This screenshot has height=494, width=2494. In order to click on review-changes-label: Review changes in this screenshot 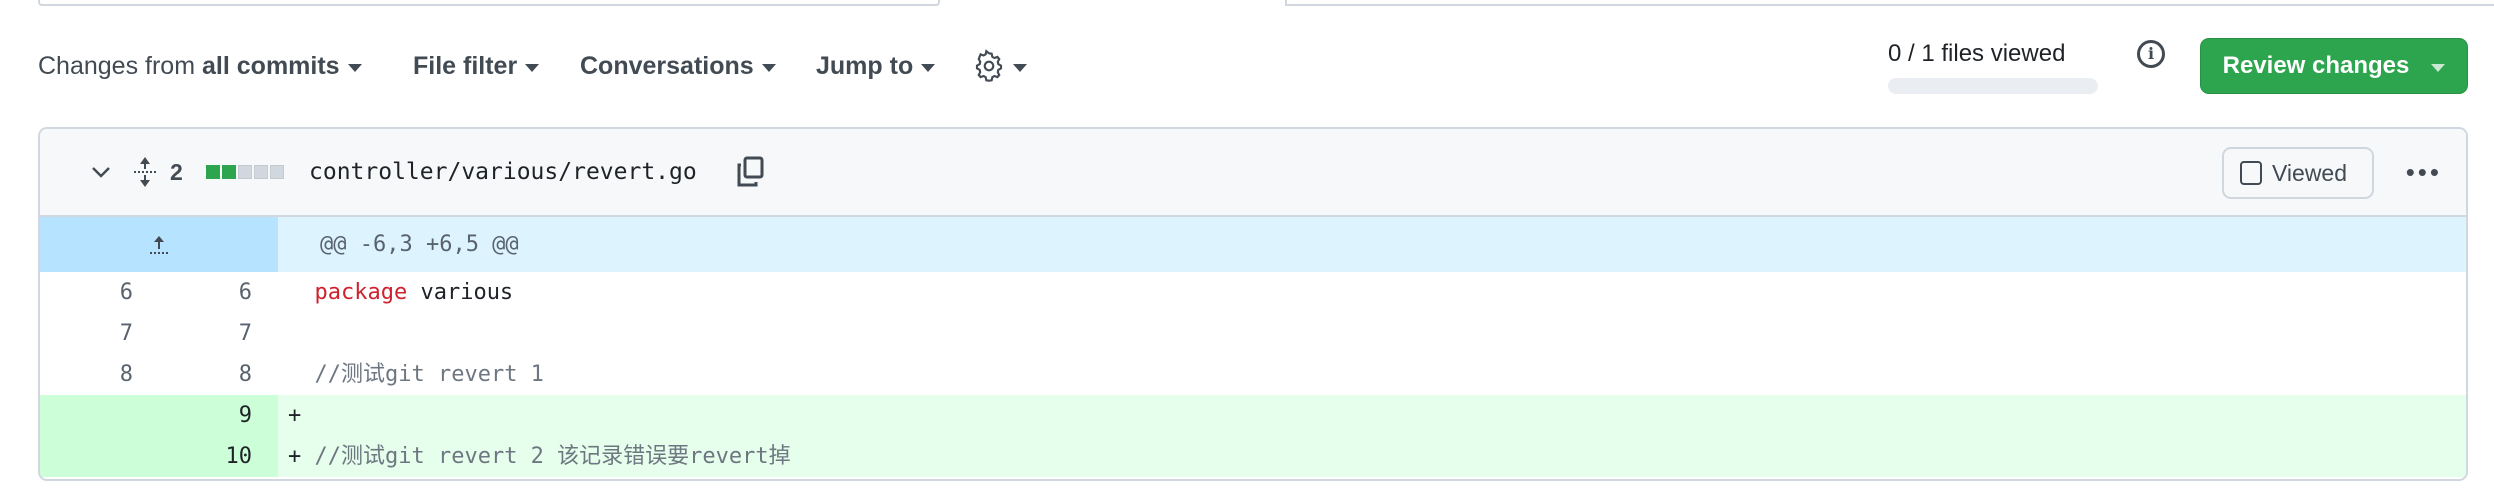, I will do `click(2316, 65)`.